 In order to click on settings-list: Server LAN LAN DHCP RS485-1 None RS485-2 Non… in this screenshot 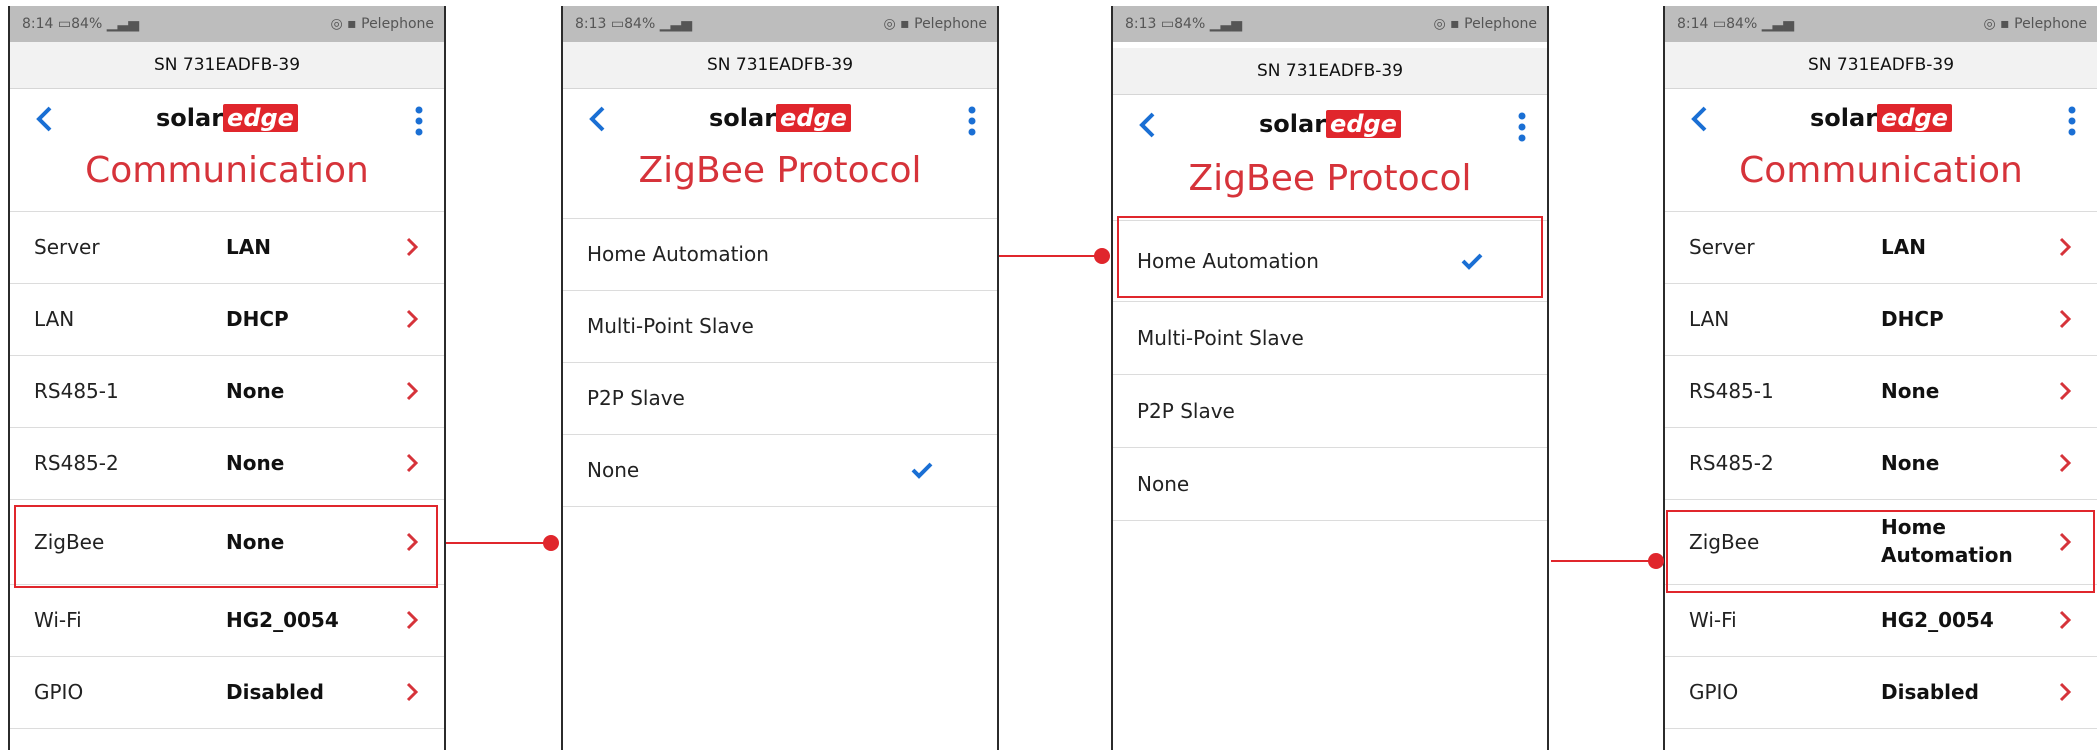, I will do `click(227, 470)`.